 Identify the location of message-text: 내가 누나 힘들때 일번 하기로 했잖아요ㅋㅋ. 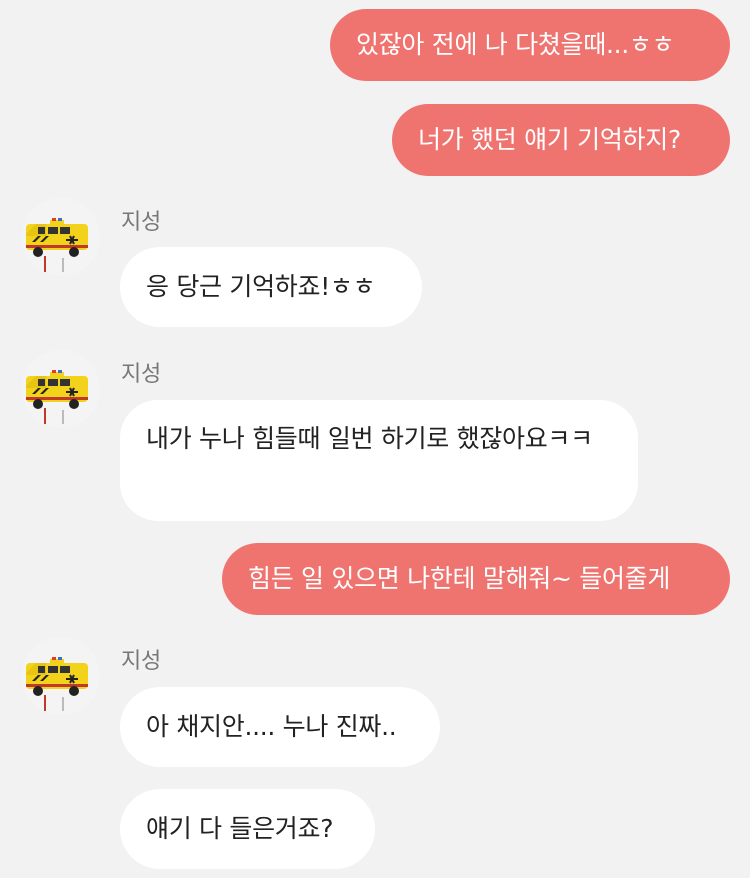
(369, 438).